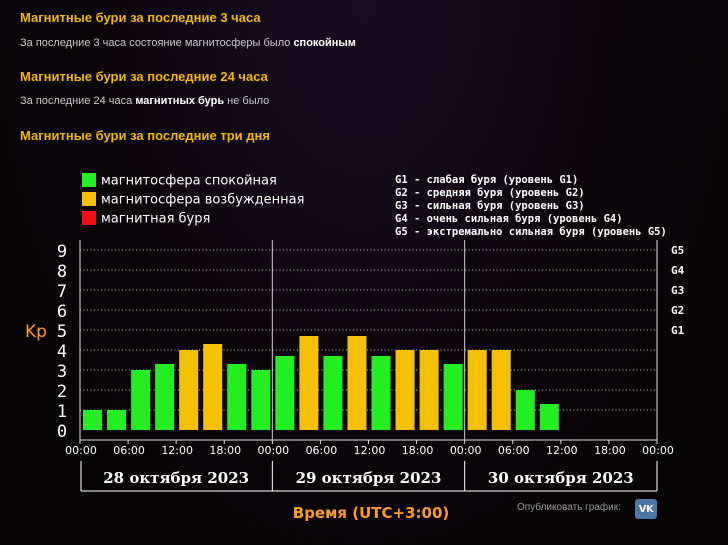 The height and width of the screenshot is (545, 728). I want to click on legend-label-1: магнитосфера возбужденная, so click(202, 200).